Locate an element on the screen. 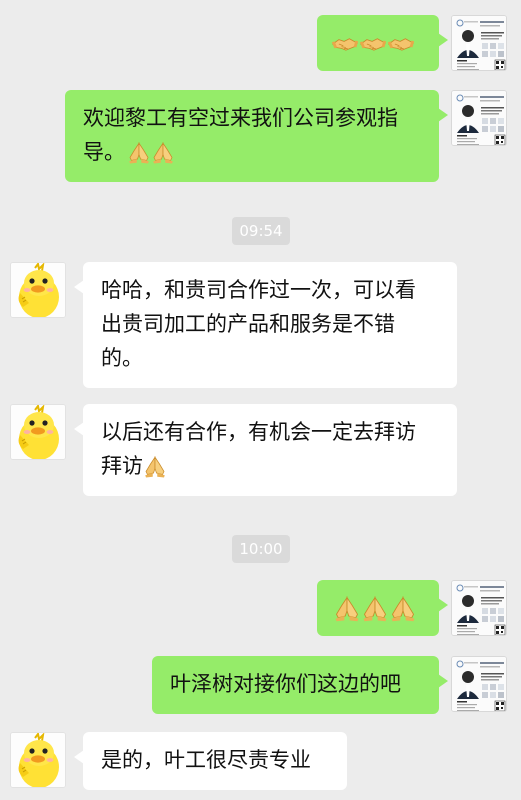 The image size is (521, 800). message-bubble-incoming: 是的，叶工很尽责专业 is located at coordinates (210, 761).